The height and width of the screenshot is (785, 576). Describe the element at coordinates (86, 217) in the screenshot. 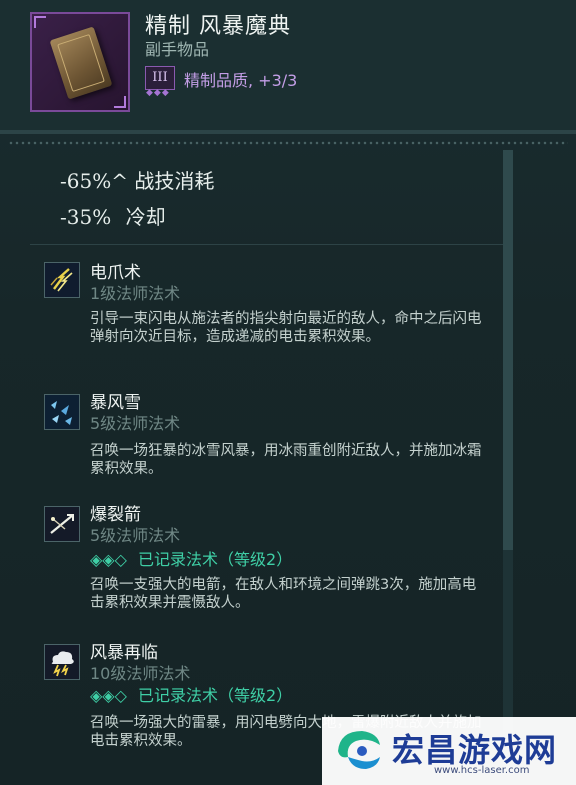

I see `stat-value: -35%` at that location.